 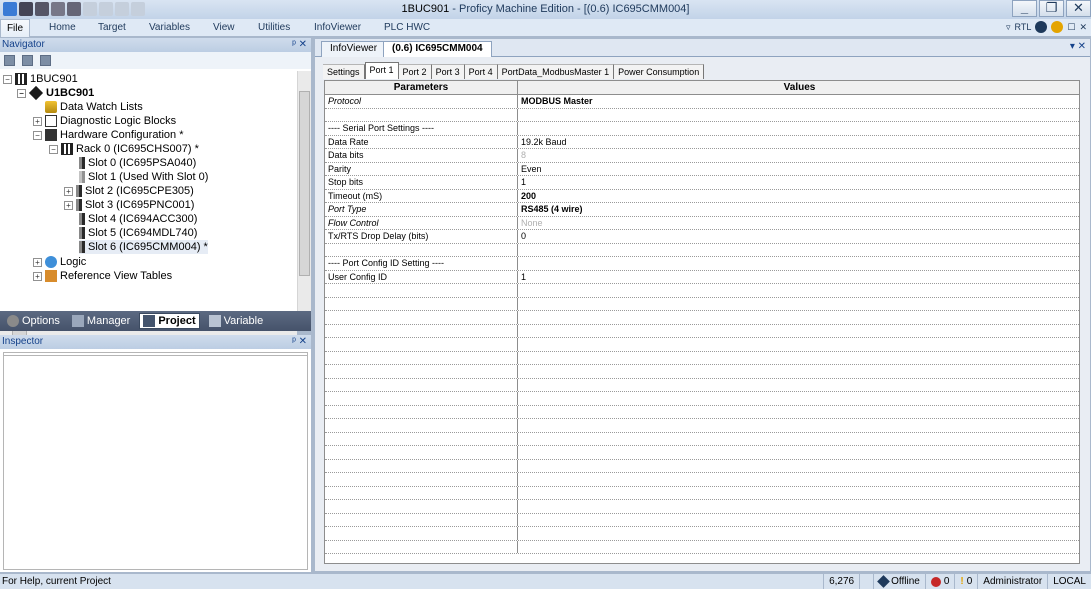 What do you see at coordinates (40, 79) in the screenshot?
I see `tree-item: −1BUC901` at bounding box center [40, 79].